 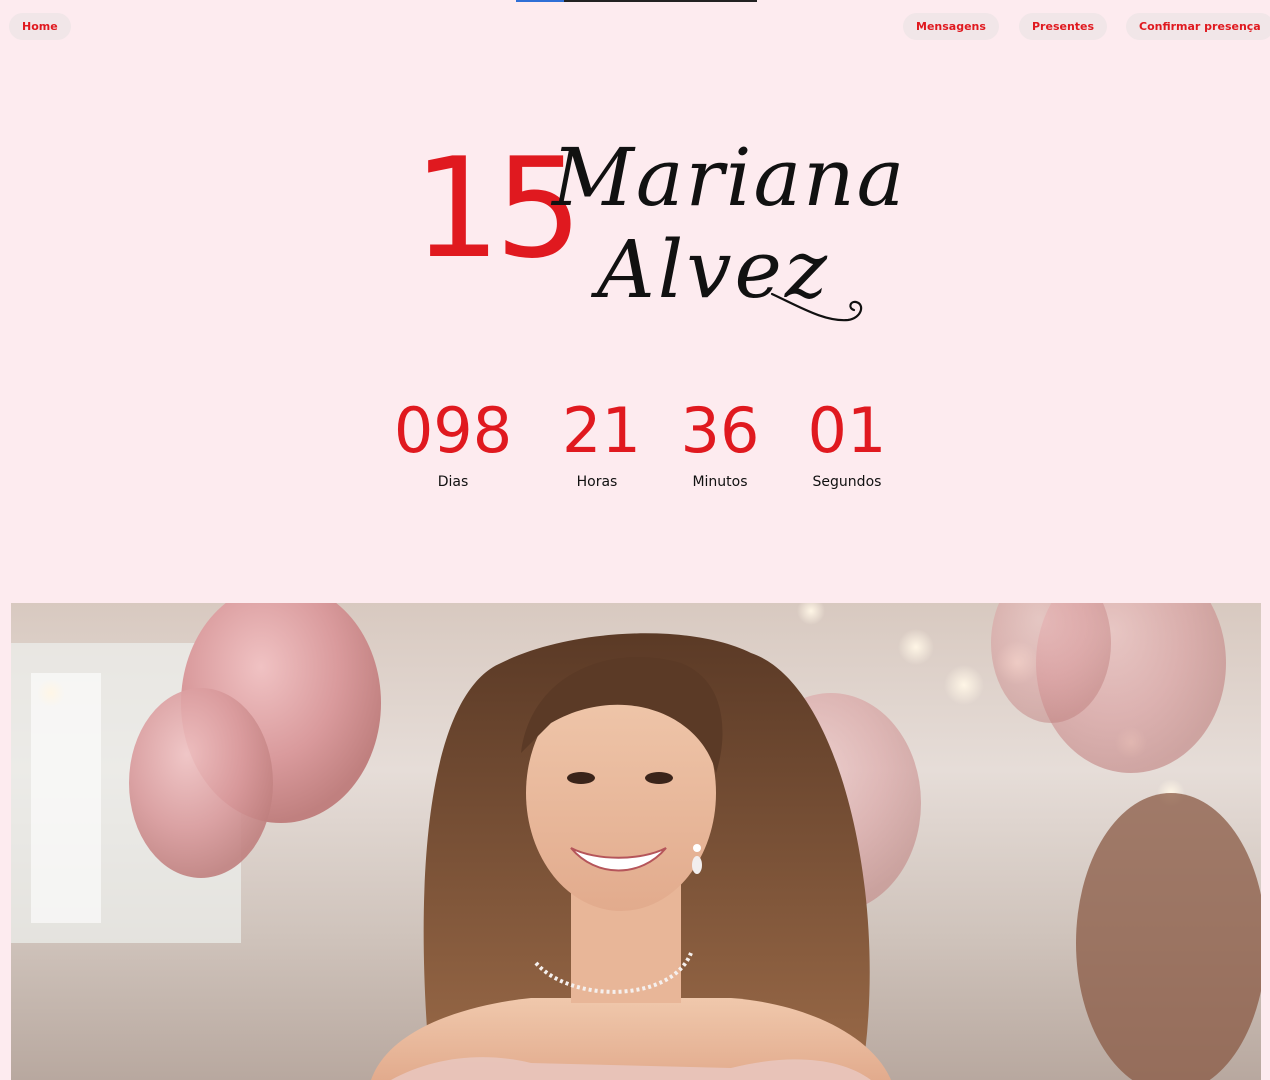 What do you see at coordinates (453, 430) in the screenshot?
I see `countdown-days-value: 098` at bounding box center [453, 430].